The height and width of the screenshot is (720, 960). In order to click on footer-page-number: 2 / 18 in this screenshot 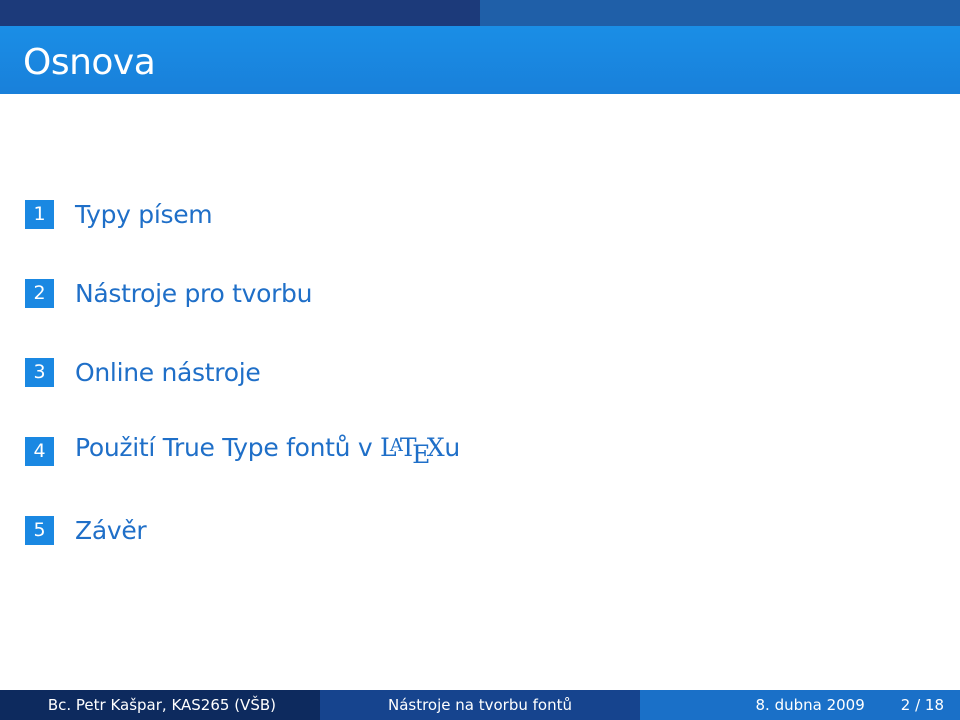, I will do `click(922, 705)`.